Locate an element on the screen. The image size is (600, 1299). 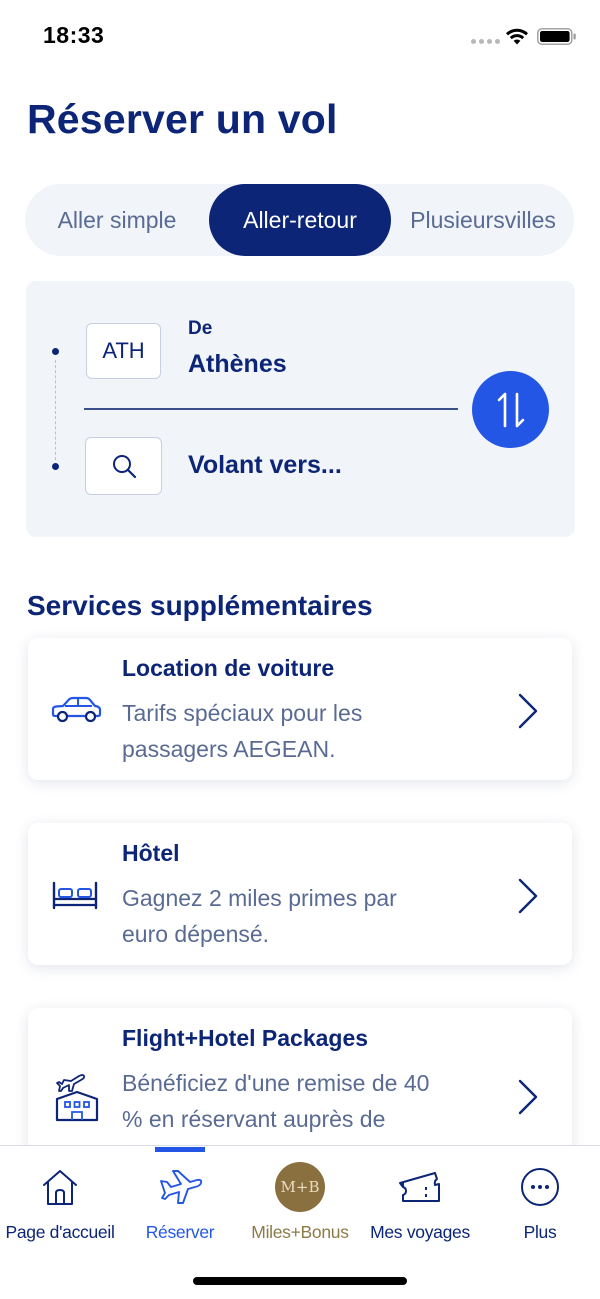
home-icon is located at coordinates (60, 1187).